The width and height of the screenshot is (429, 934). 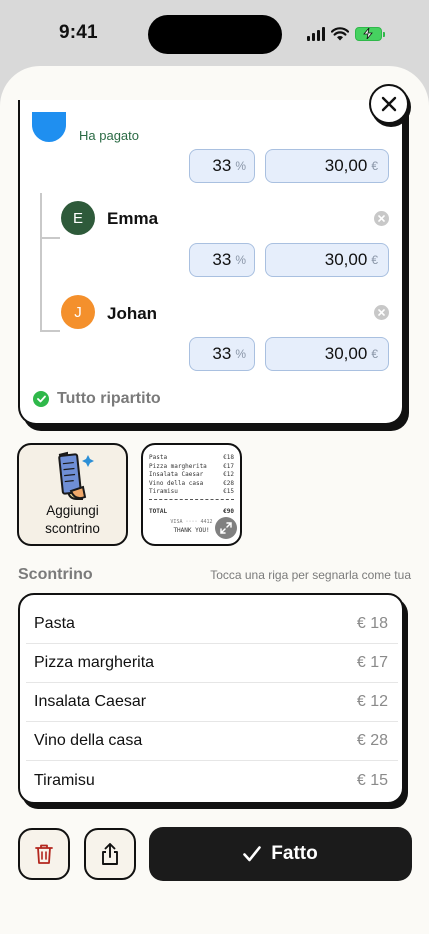 I want to click on amount-field-johan: 30,00 €, so click(x=327, y=354).